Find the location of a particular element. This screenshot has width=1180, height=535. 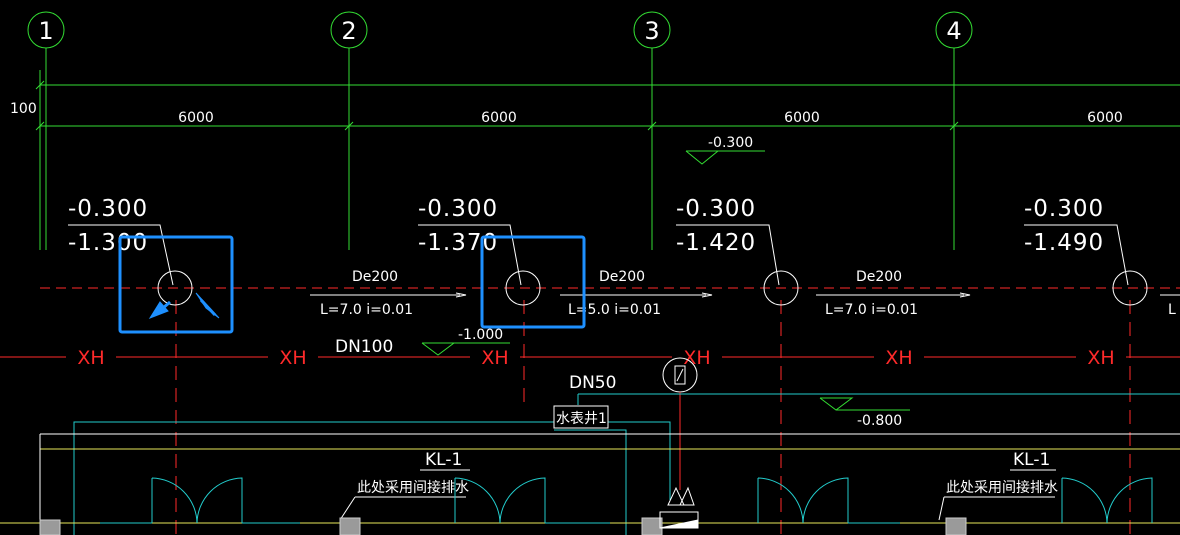

well-1-bottom-elevation: -1.300 is located at coordinates (108, 243).